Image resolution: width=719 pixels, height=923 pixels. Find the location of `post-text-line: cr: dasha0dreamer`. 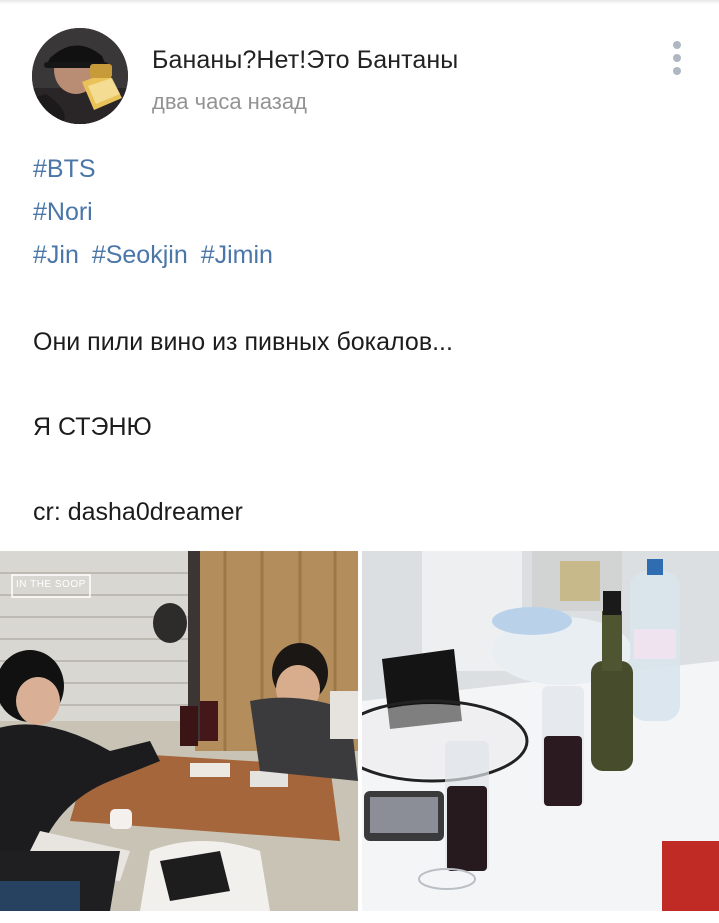

post-text-line: cr: dasha0dreamer is located at coordinates (138, 512).